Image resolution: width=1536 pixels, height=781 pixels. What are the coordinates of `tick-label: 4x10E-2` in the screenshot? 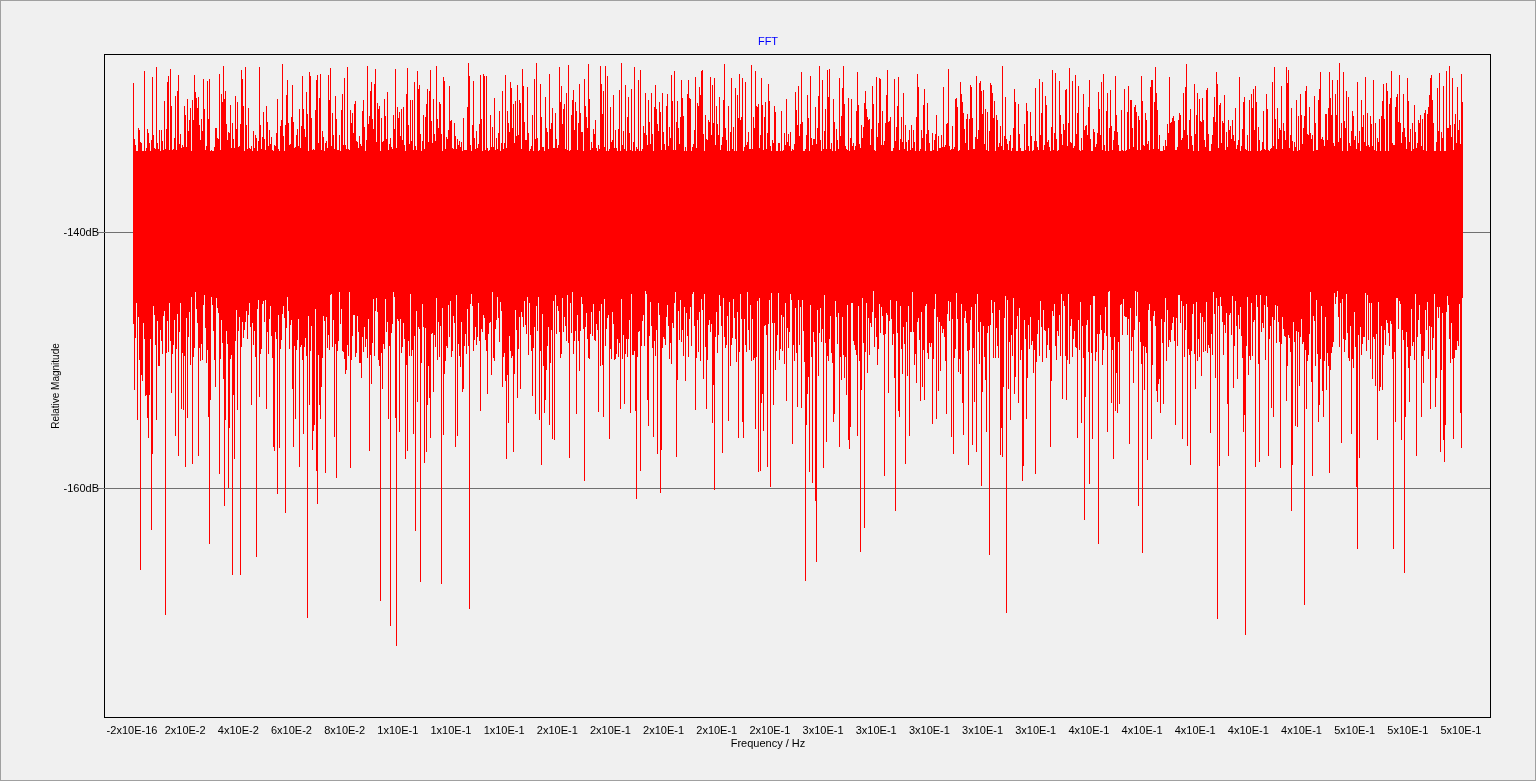 It's located at (238, 730).